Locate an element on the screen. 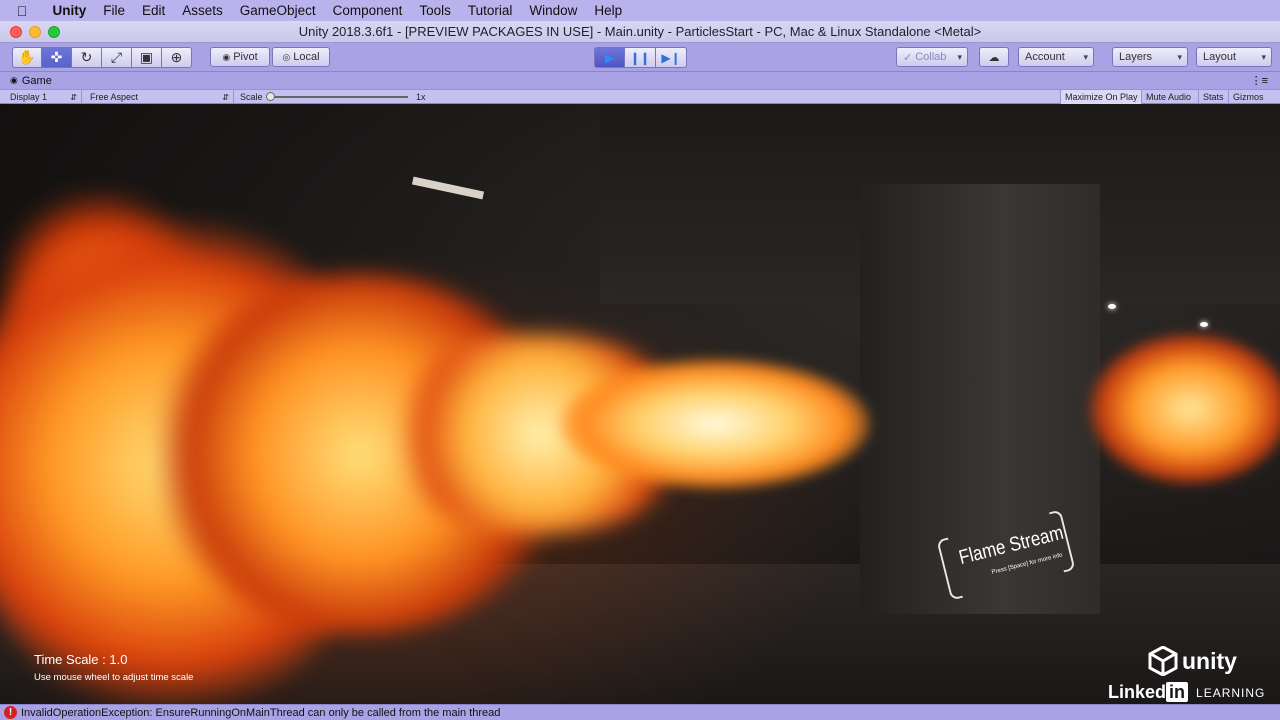 The image size is (1280, 720). scale-value: 1x is located at coordinates (421, 97).